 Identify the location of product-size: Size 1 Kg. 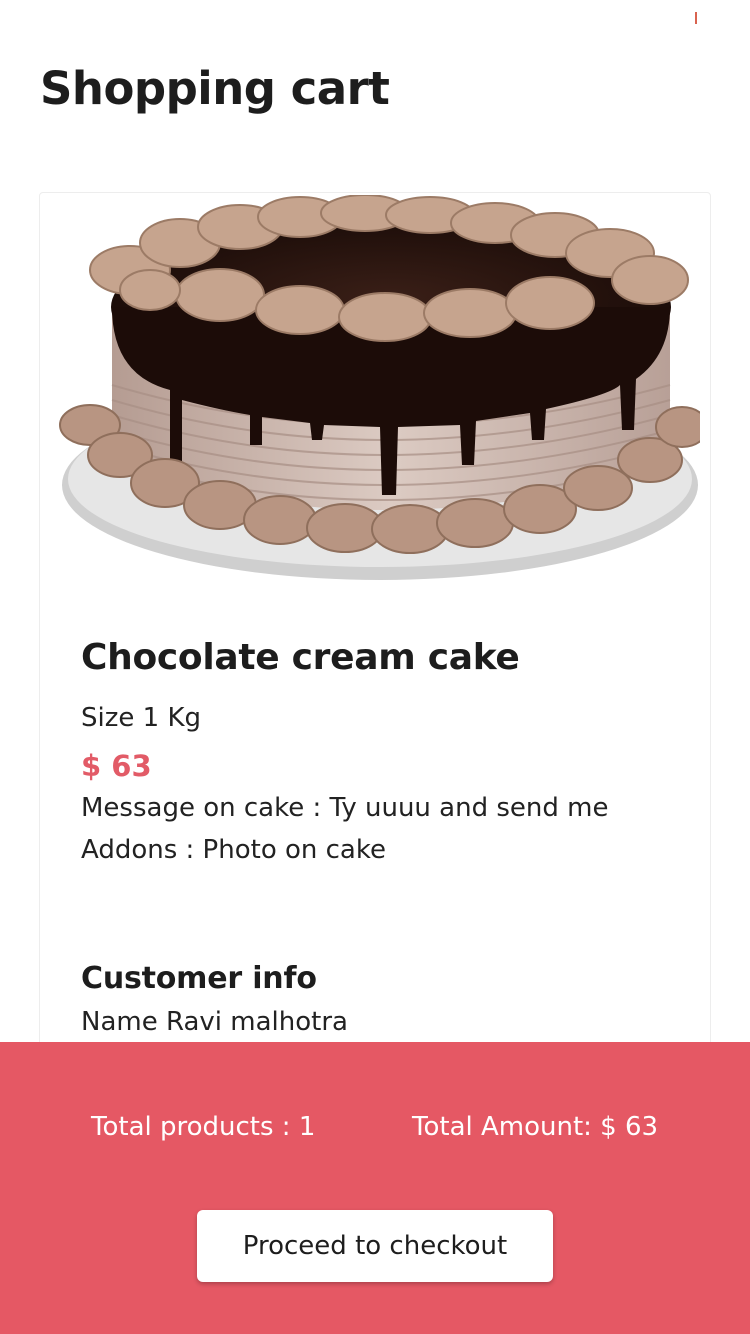
(141, 718).